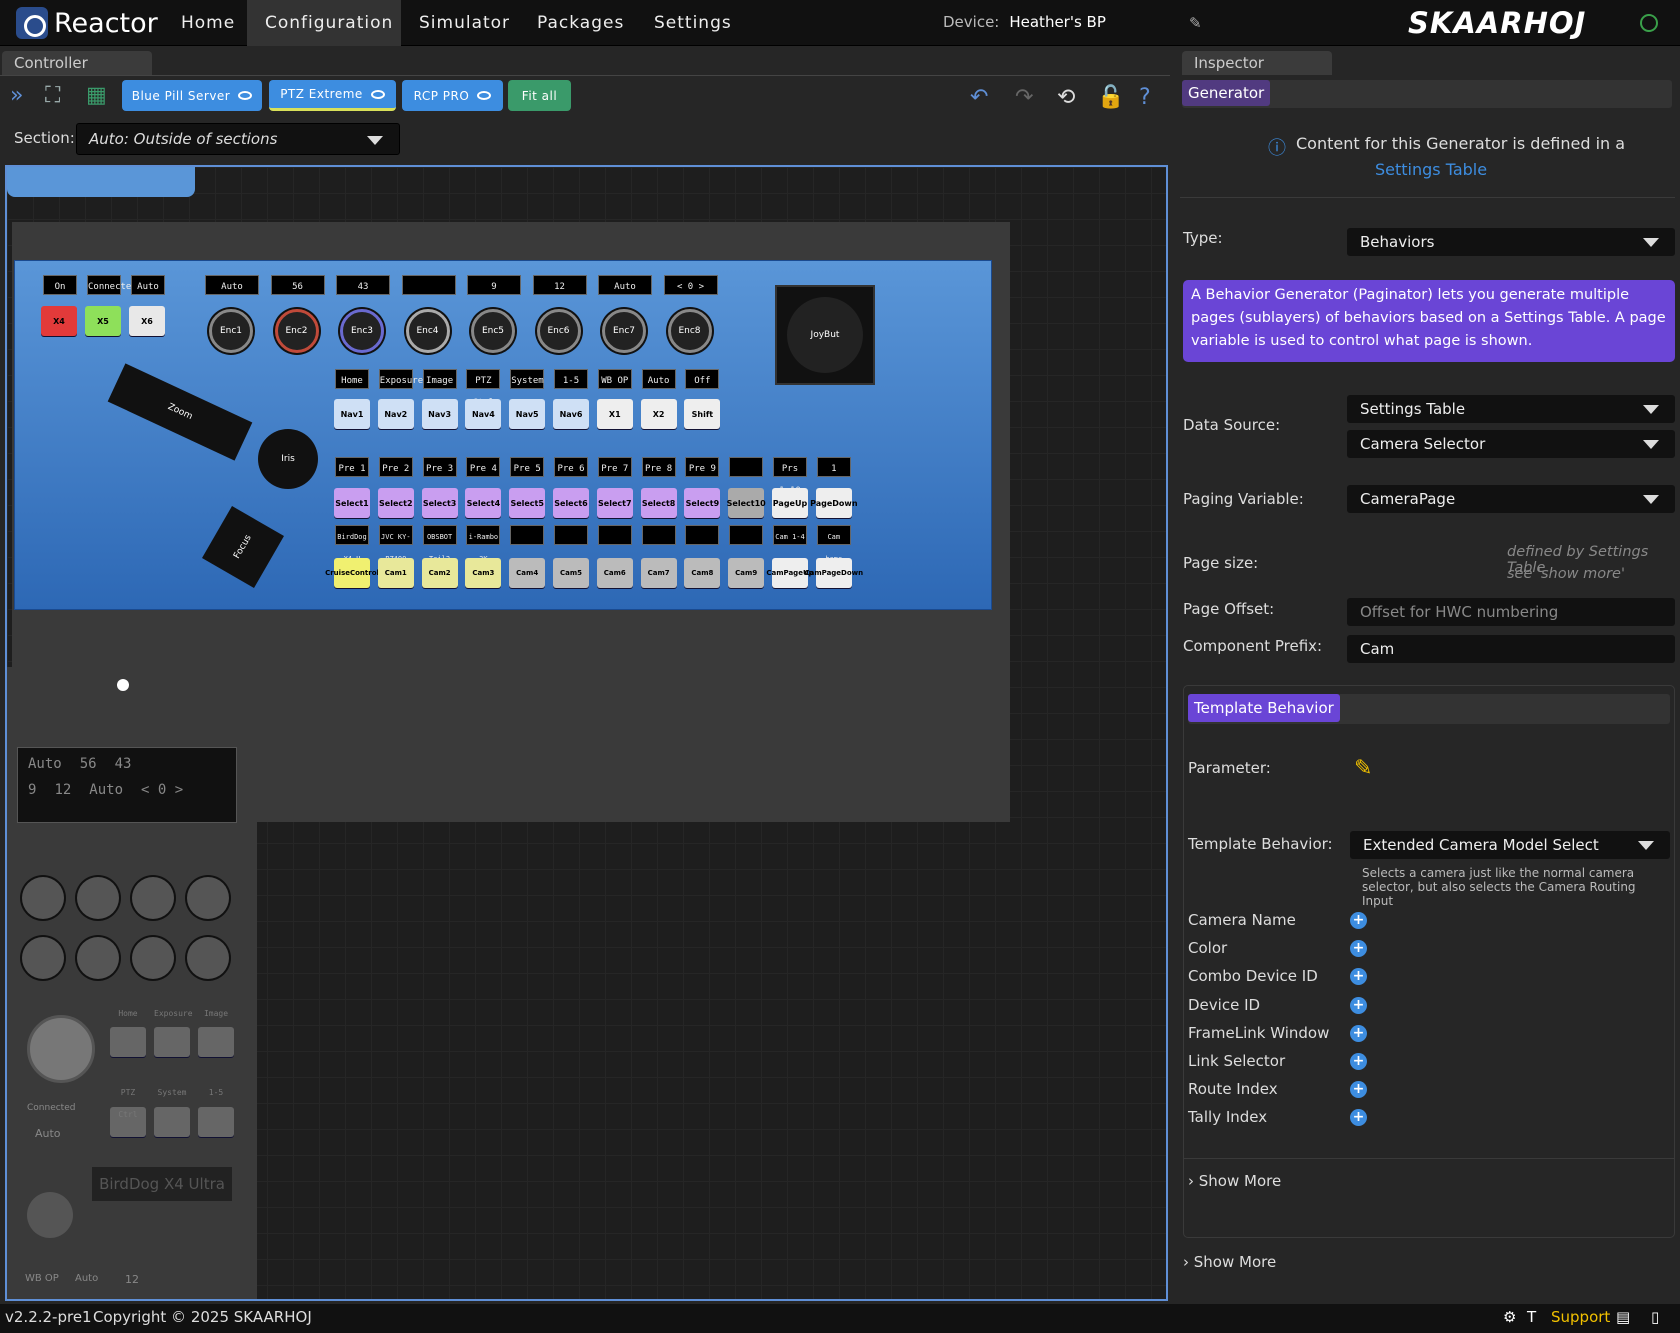 The width and height of the screenshot is (1680, 1333). What do you see at coordinates (571, 414) in the screenshot?
I see `nav-button: Nav6` at bounding box center [571, 414].